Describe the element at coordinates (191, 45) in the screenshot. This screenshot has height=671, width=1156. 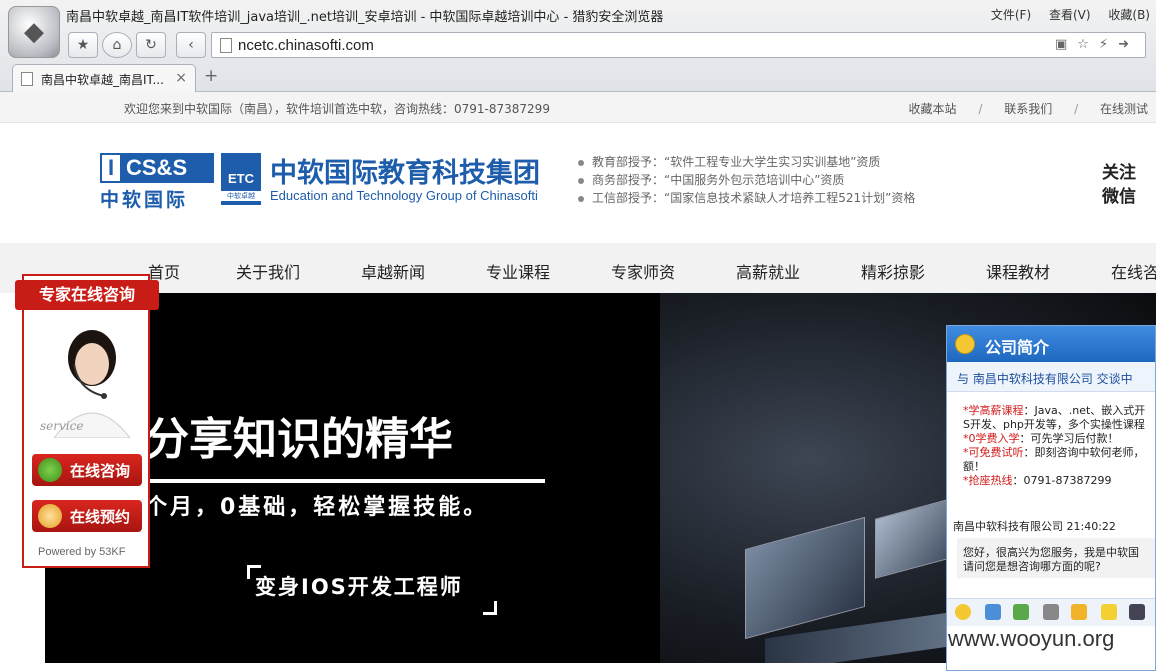
I see `back-icon: ‹` at that location.